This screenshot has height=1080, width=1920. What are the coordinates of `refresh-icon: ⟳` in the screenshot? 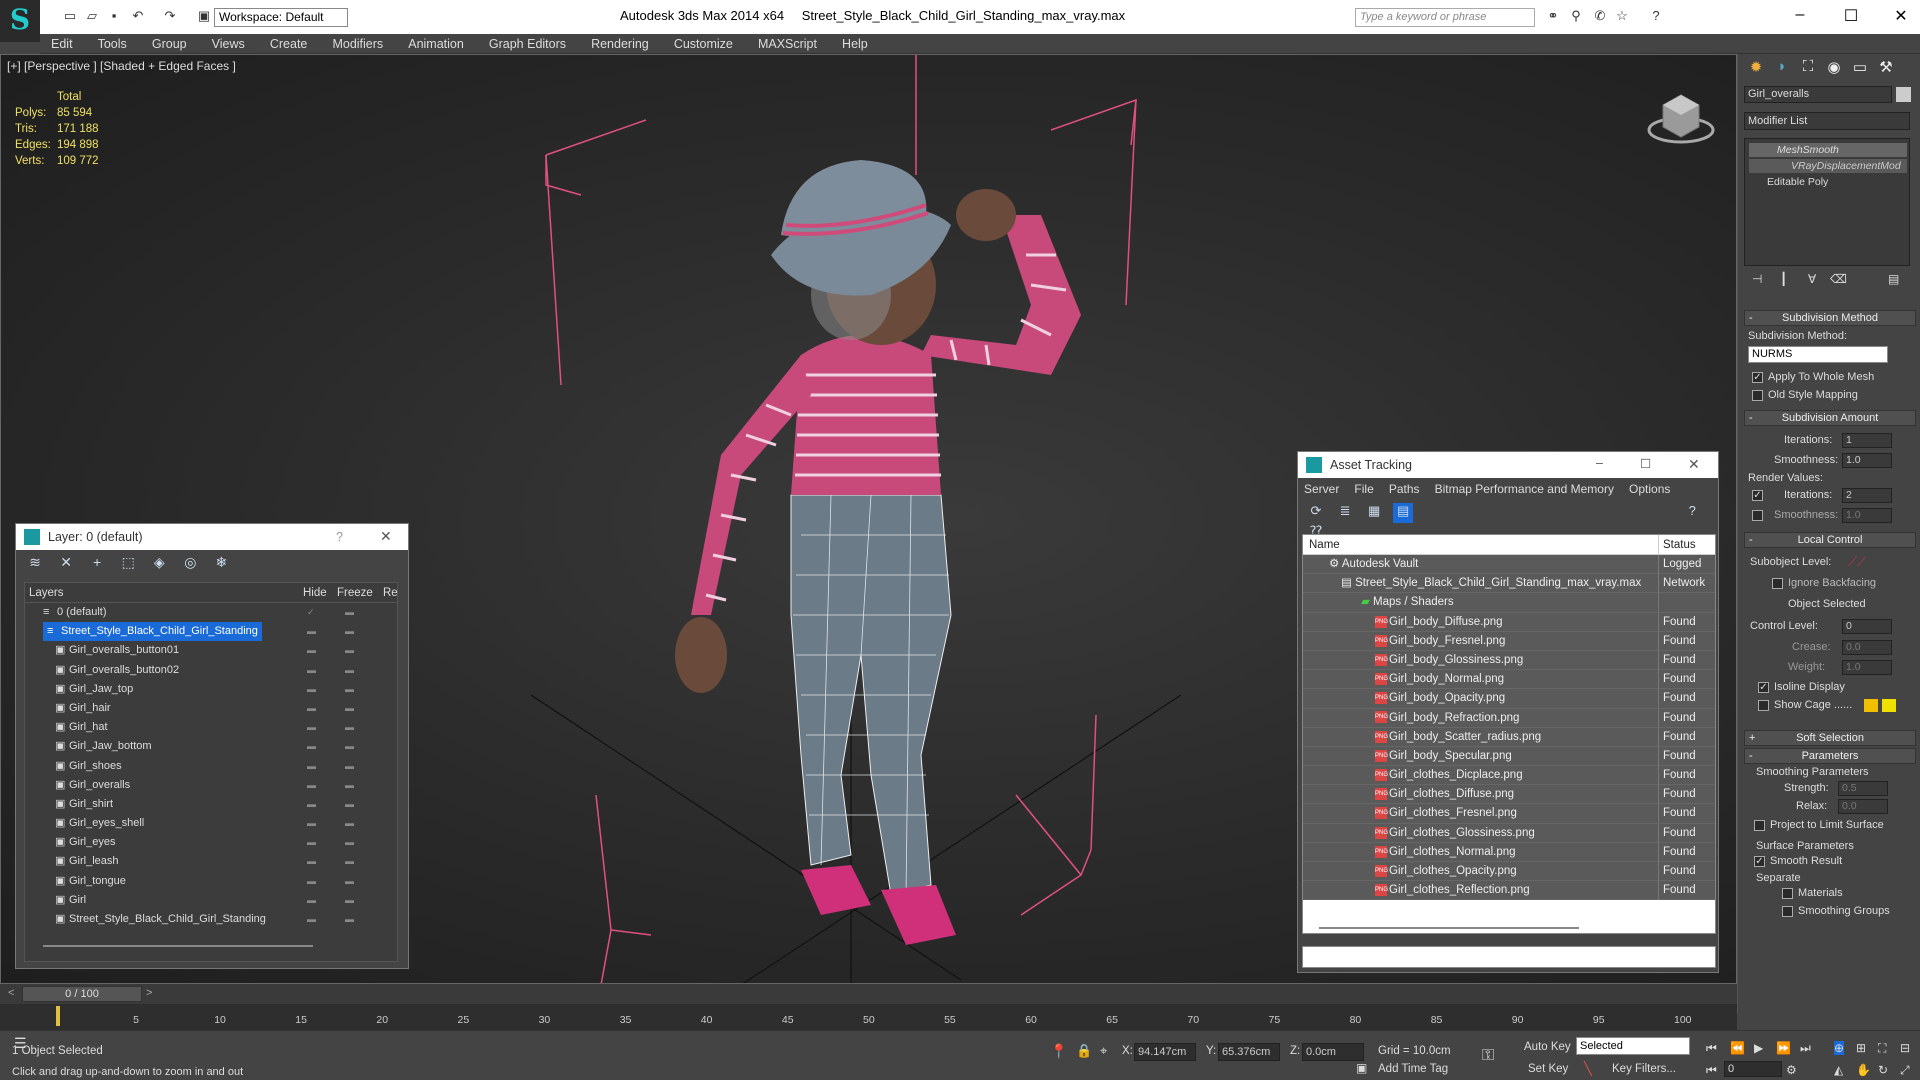 It's located at (1316, 513).